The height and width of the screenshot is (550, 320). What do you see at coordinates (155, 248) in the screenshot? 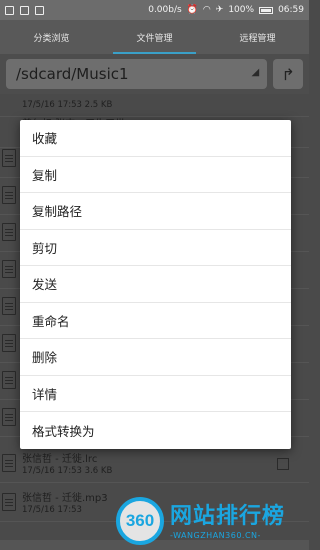
I see `menu-item-cut: 剪切` at bounding box center [155, 248].